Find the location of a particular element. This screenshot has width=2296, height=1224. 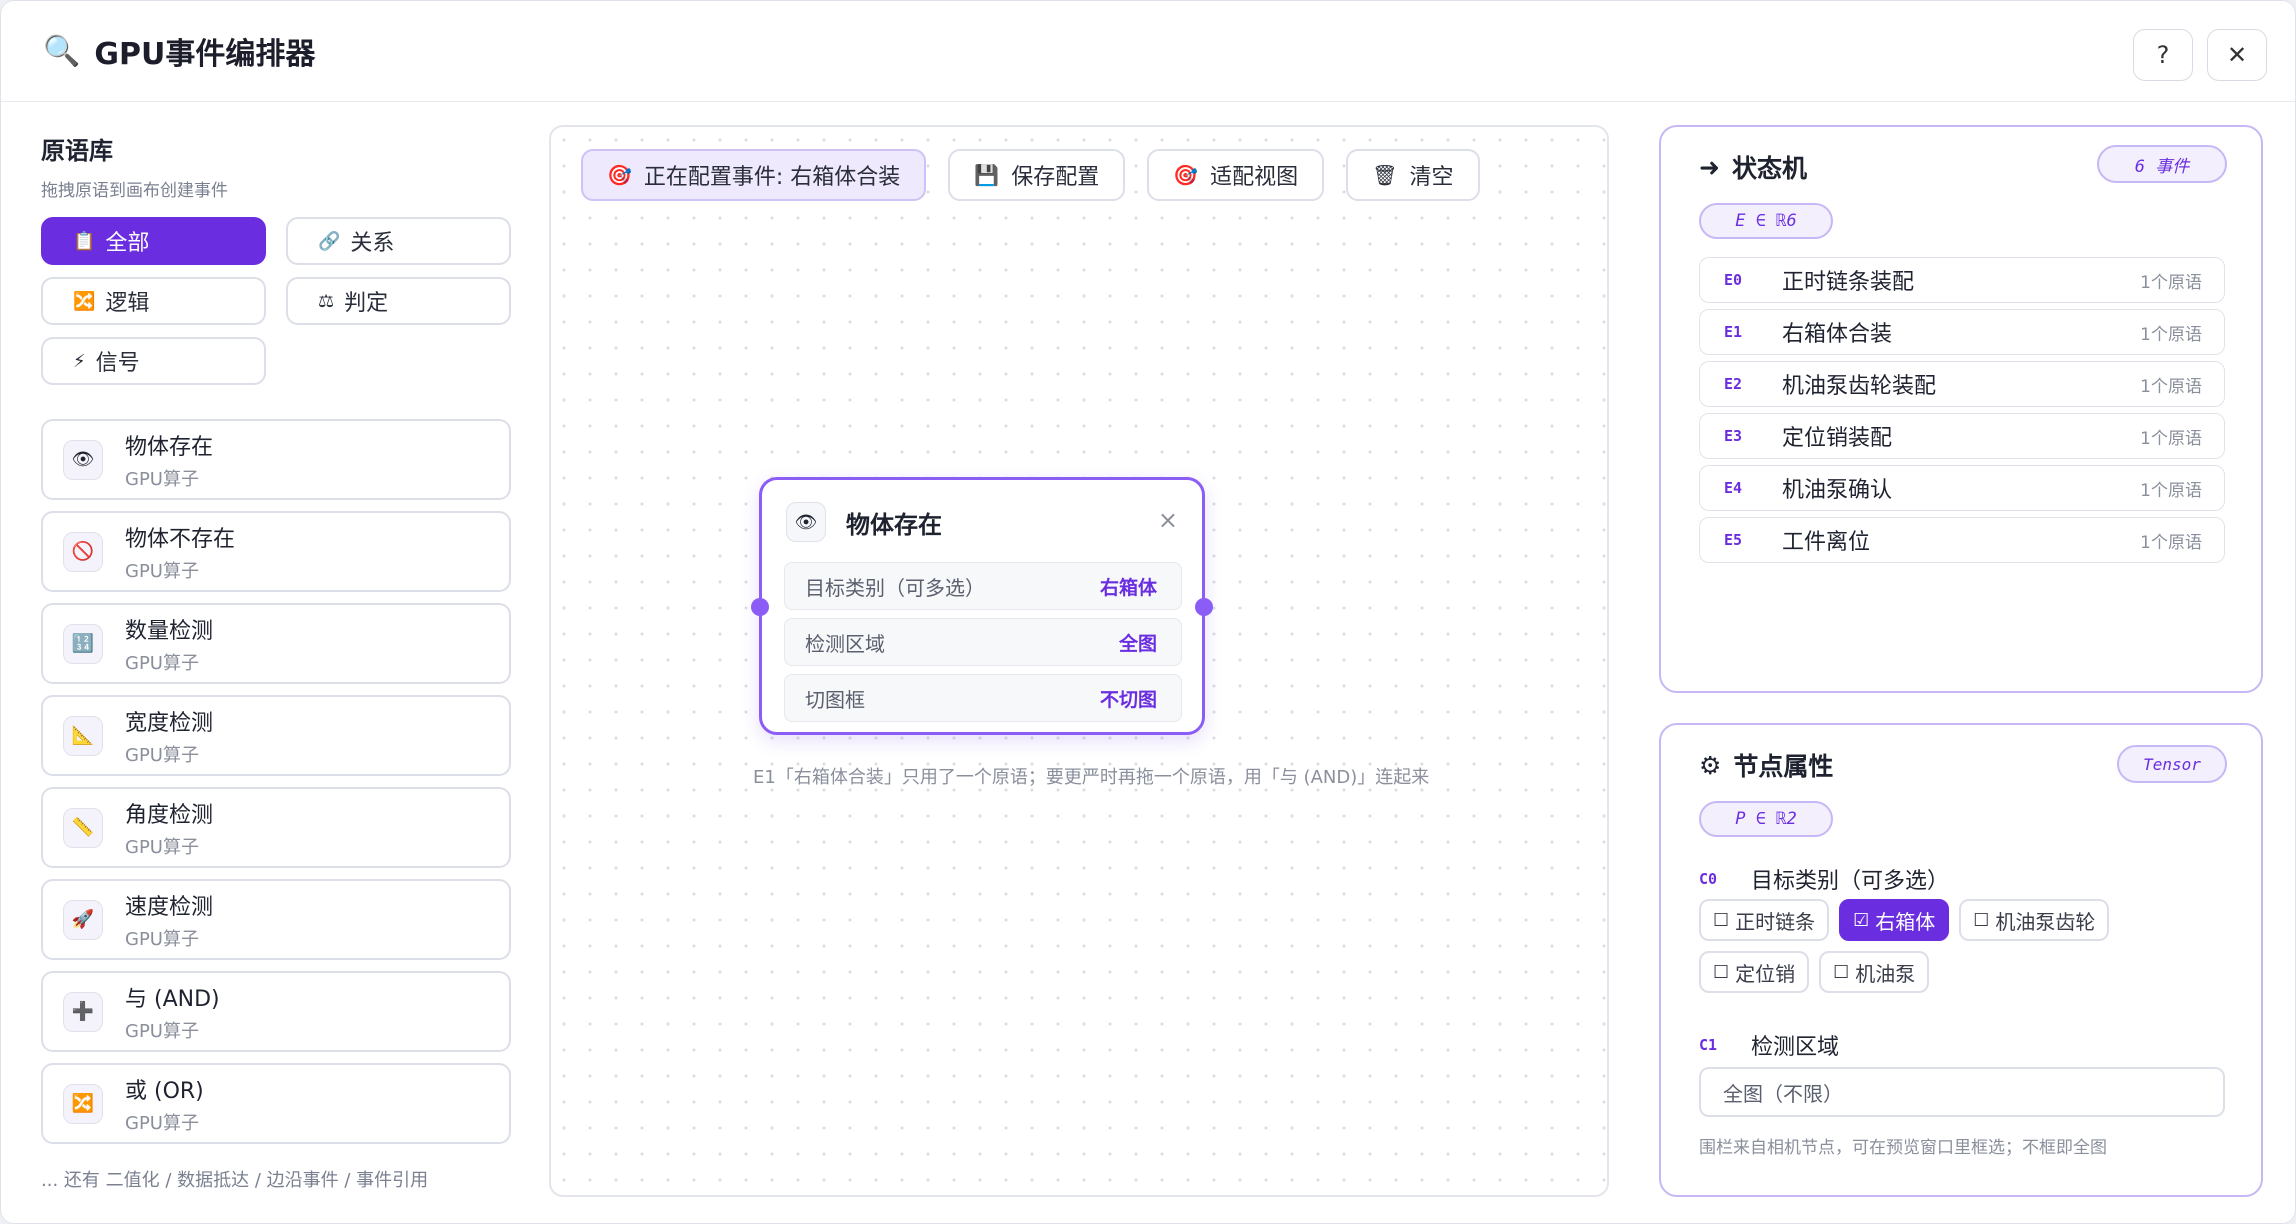

node-params: 目标类别（可多选） 右箱体 检测区域 全图 切图框 不切图 is located at coordinates (983, 642).